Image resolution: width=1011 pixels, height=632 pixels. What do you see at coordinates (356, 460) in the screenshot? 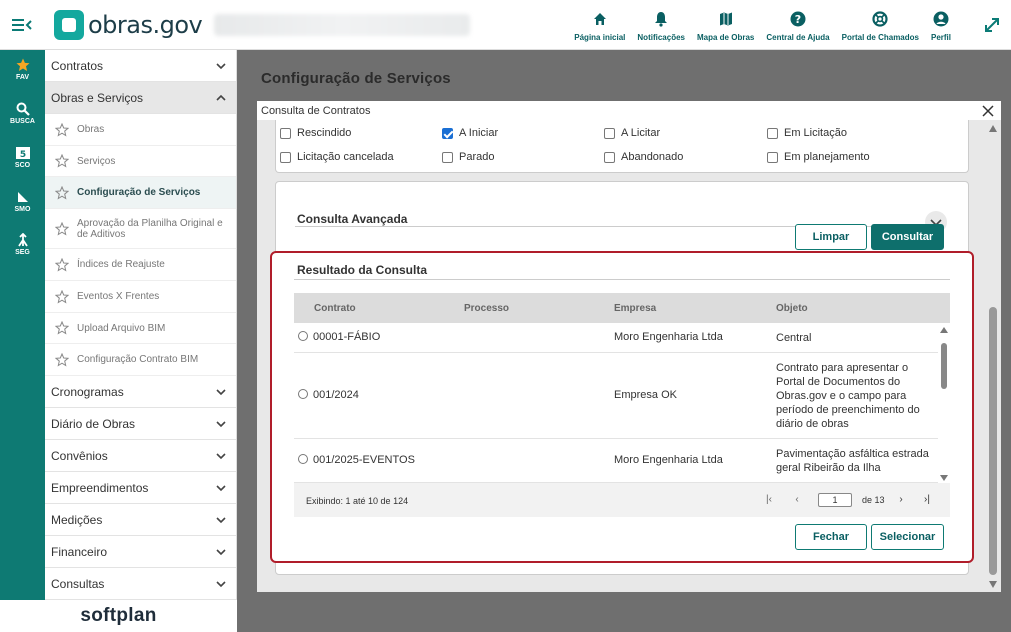
I see `cell-contrato: 001/2025-EVENTOS` at bounding box center [356, 460].